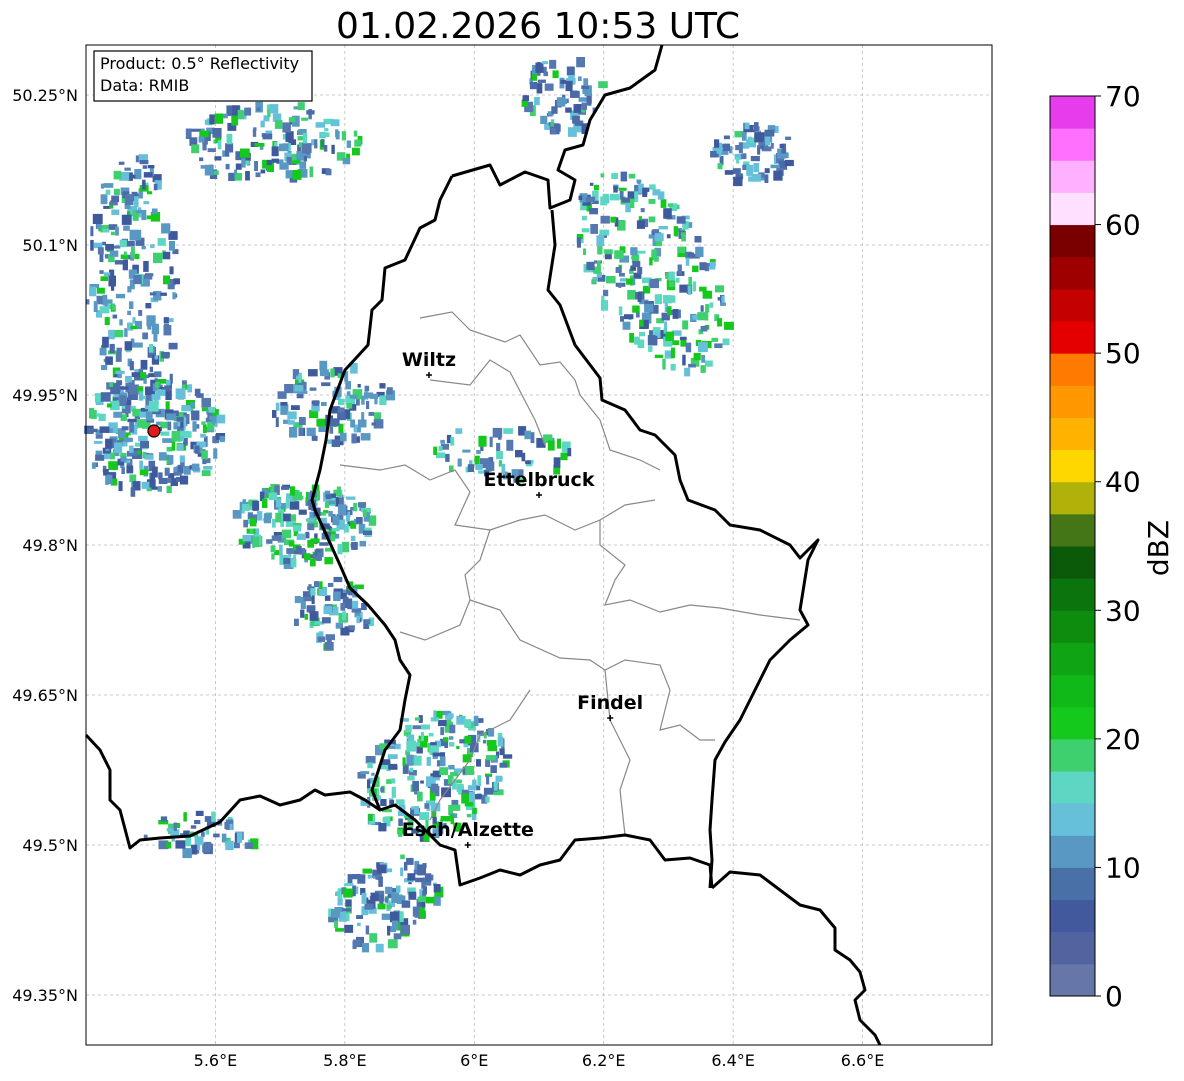 The image size is (1184, 1081). What do you see at coordinates (539, 1060) in the screenshot?
I see `longitude-labels: 5.6°E 5.8°E 6°E 6.2°E 6.4°E 6.6°E` at bounding box center [539, 1060].